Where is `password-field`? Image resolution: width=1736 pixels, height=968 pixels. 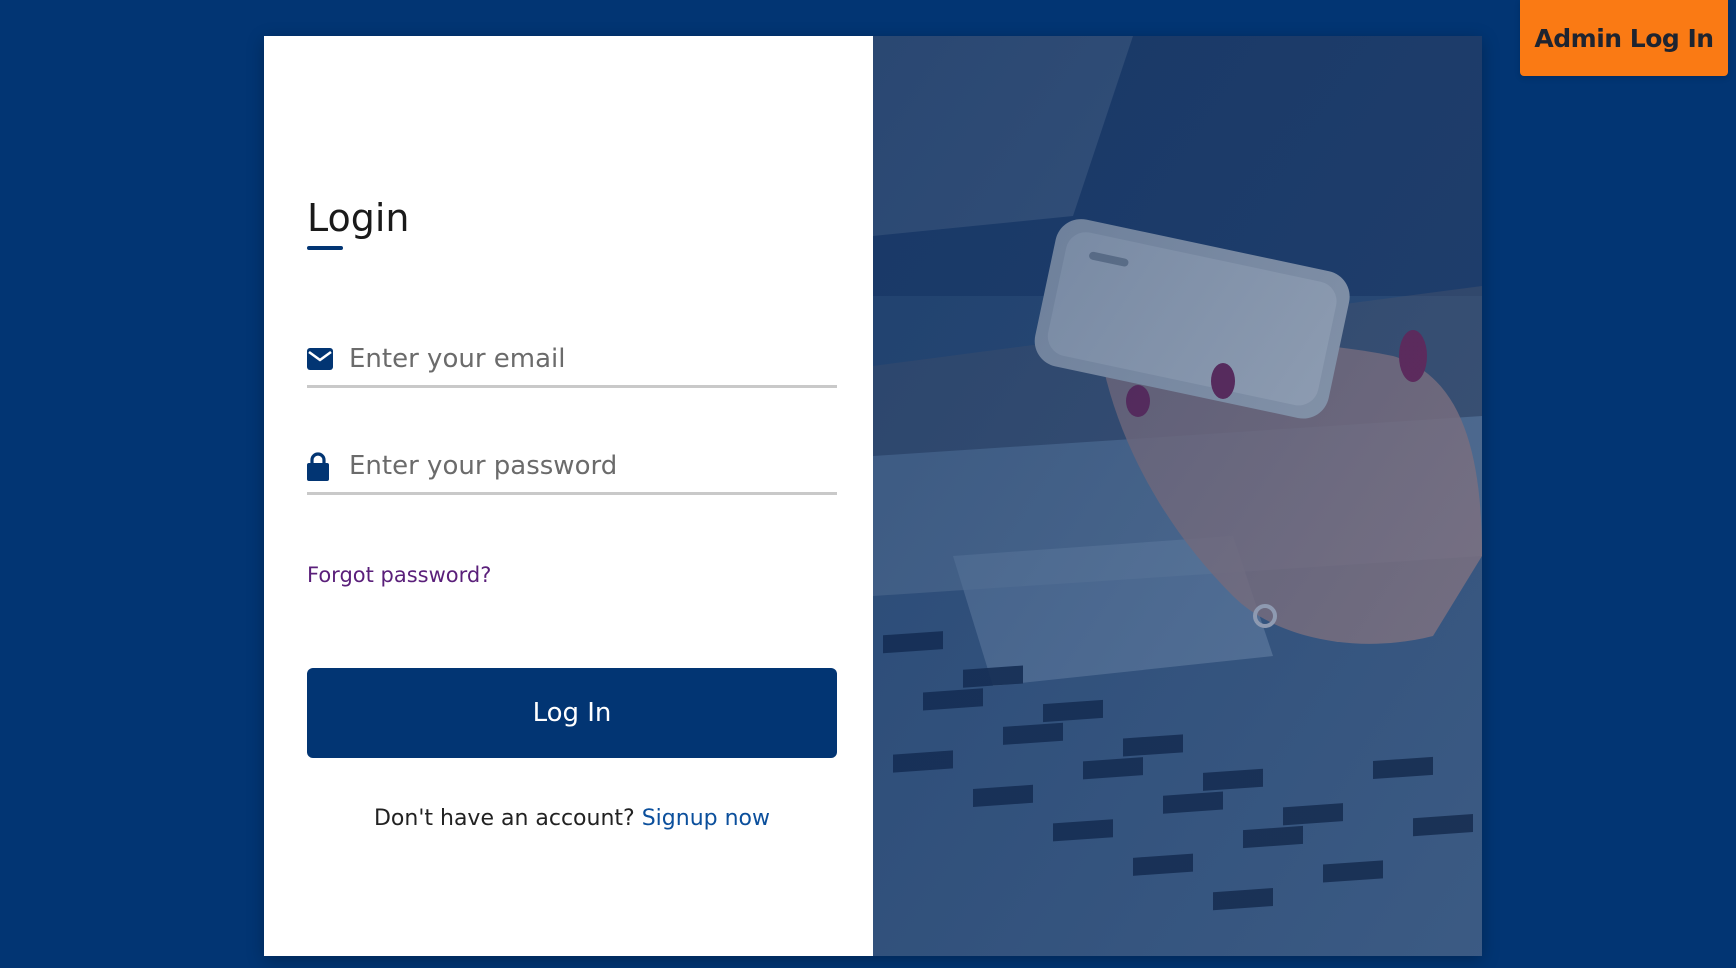
password-field is located at coordinates (572, 467).